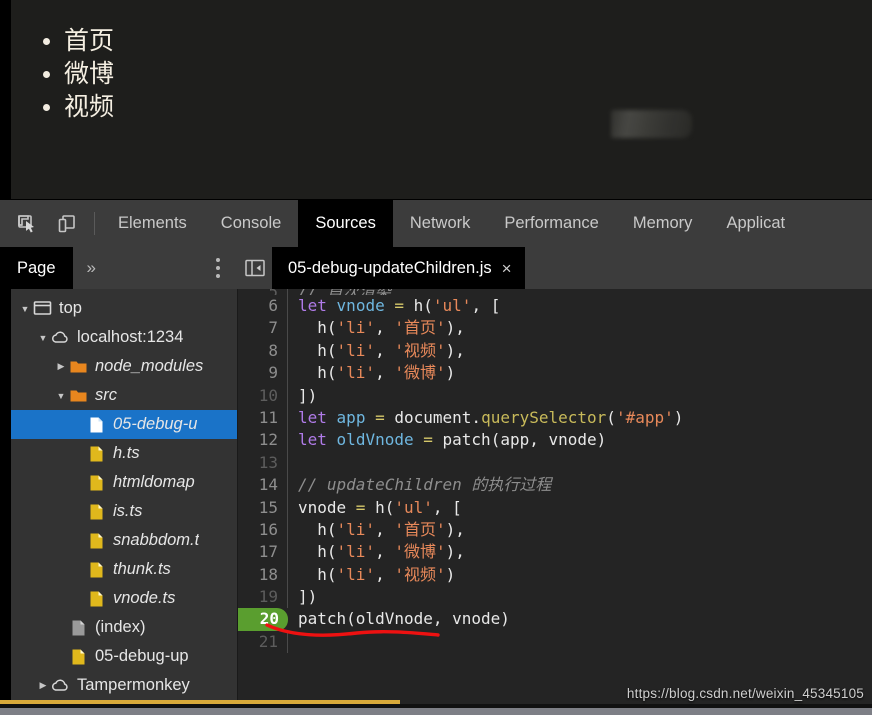 The width and height of the screenshot is (872, 715). Describe the element at coordinates (555, 530) in the screenshot. I see `code-line: 16 h('li', '首页'),` at that location.